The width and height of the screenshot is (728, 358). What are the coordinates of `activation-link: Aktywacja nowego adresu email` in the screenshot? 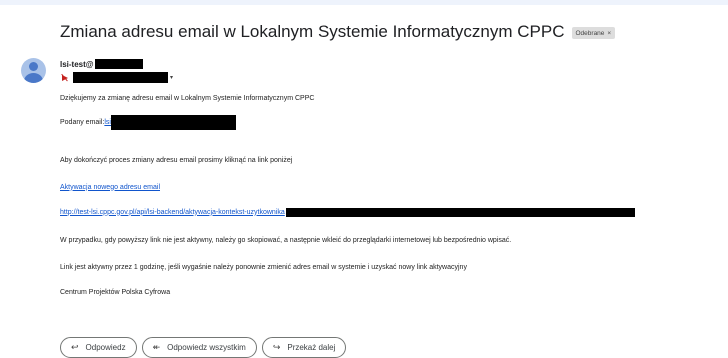 It's located at (110, 187).